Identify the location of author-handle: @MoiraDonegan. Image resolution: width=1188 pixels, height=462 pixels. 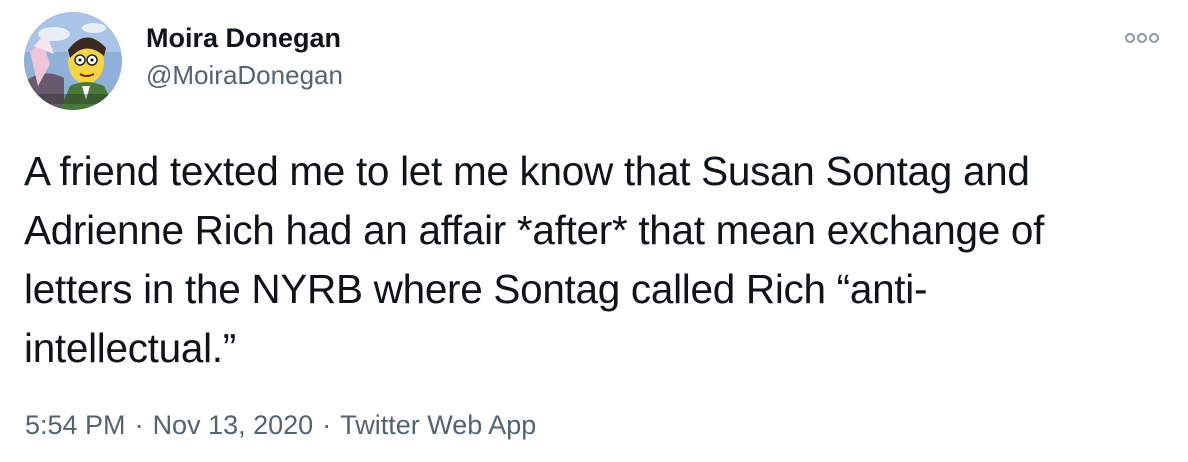
(244, 75).